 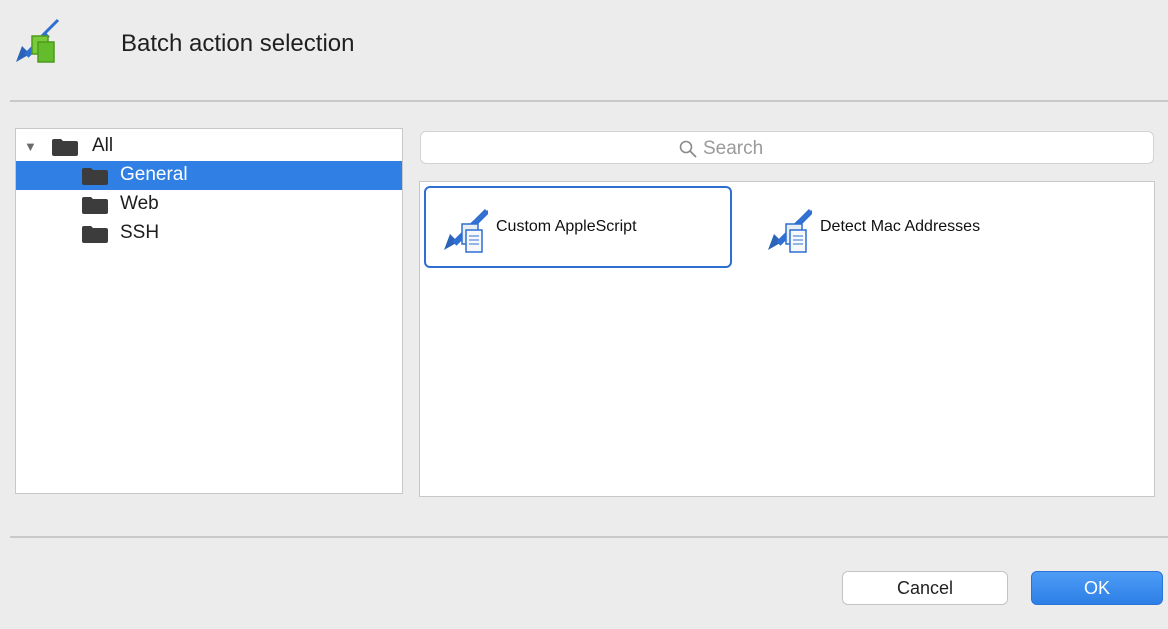 I want to click on search-icon, so click(x=688, y=149).